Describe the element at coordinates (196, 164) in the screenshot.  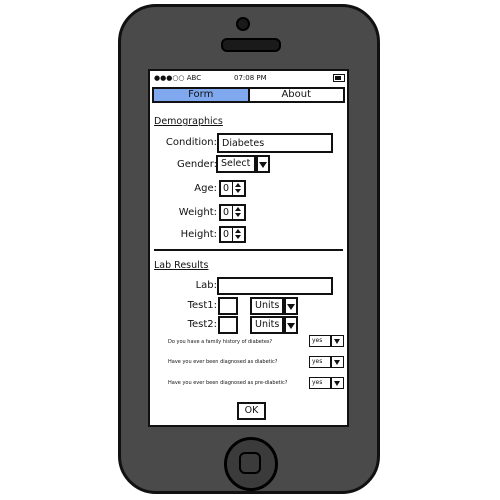
I see `gender-label: Gender:` at that location.